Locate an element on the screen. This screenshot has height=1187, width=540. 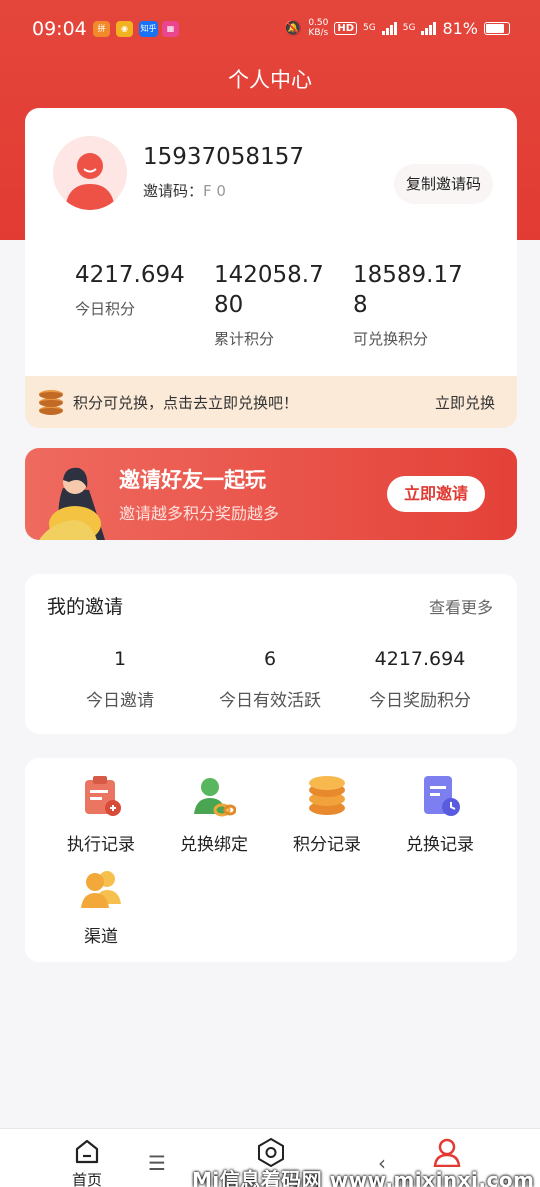
menu-item-points-record: 积分记录 is located at coordinates (327, 814).